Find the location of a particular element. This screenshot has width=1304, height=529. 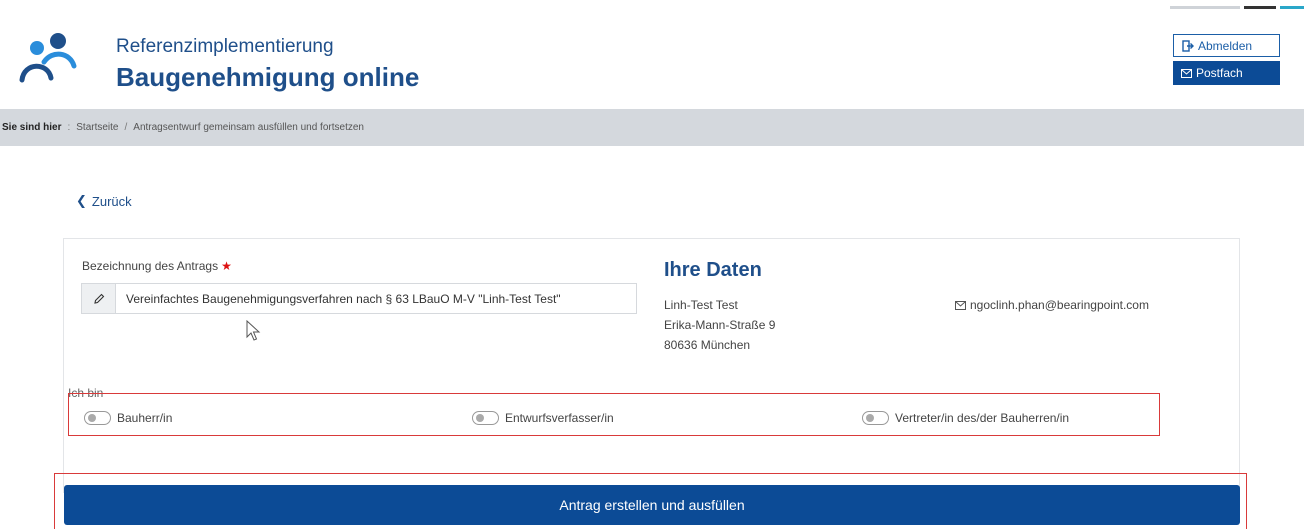

breadcrumb-label: Sie sind hier is located at coordinates (32, 127).